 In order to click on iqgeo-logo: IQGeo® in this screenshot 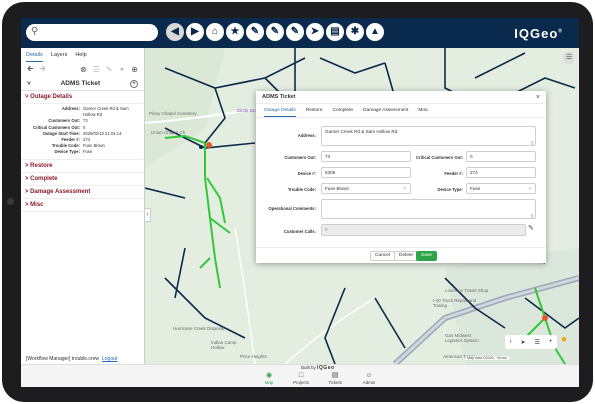, I will do `click(538, 33)`.